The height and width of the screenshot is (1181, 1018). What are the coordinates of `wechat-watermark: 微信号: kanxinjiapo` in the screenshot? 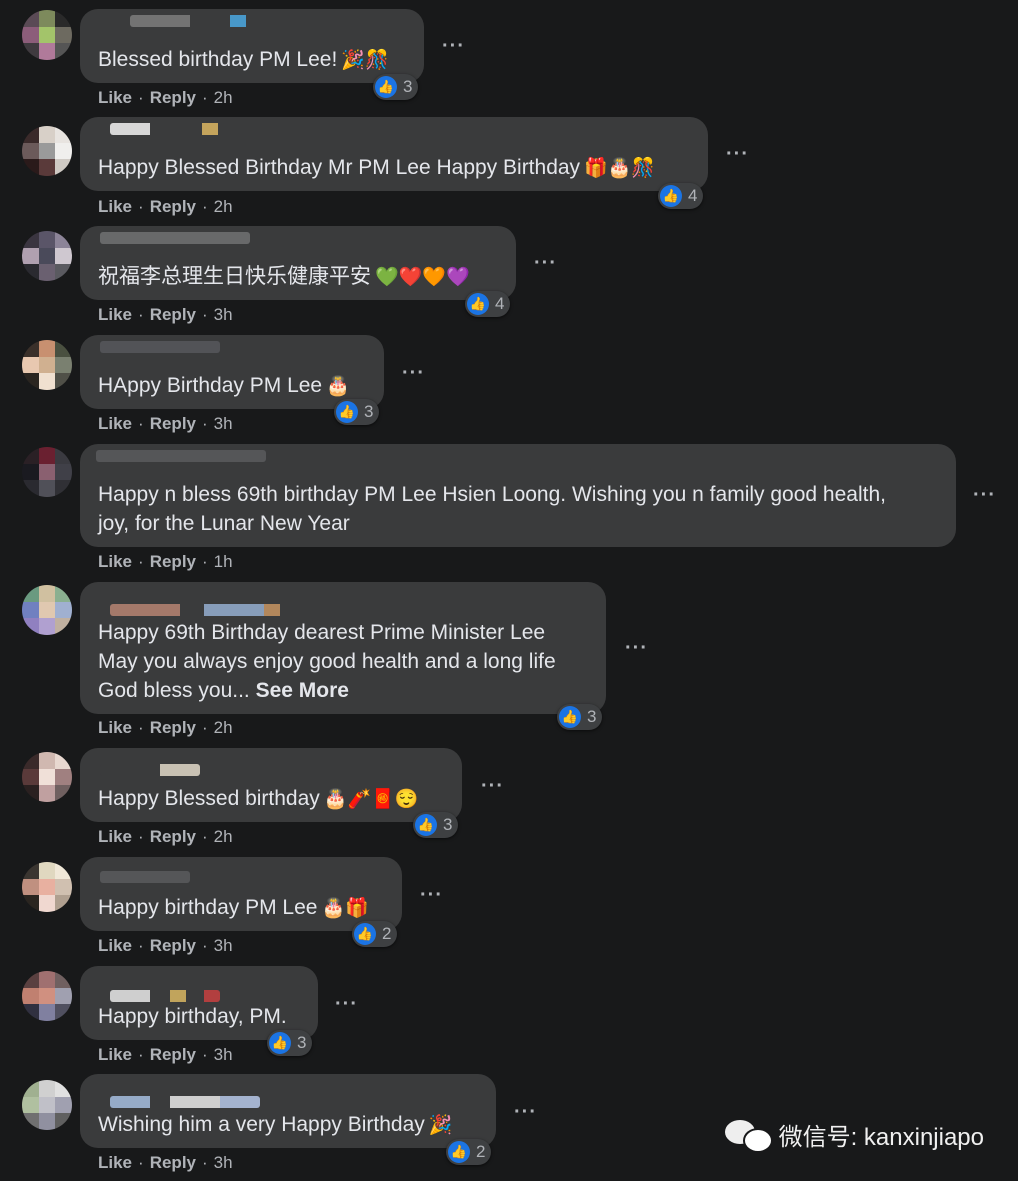 It's located at (854, 1135).